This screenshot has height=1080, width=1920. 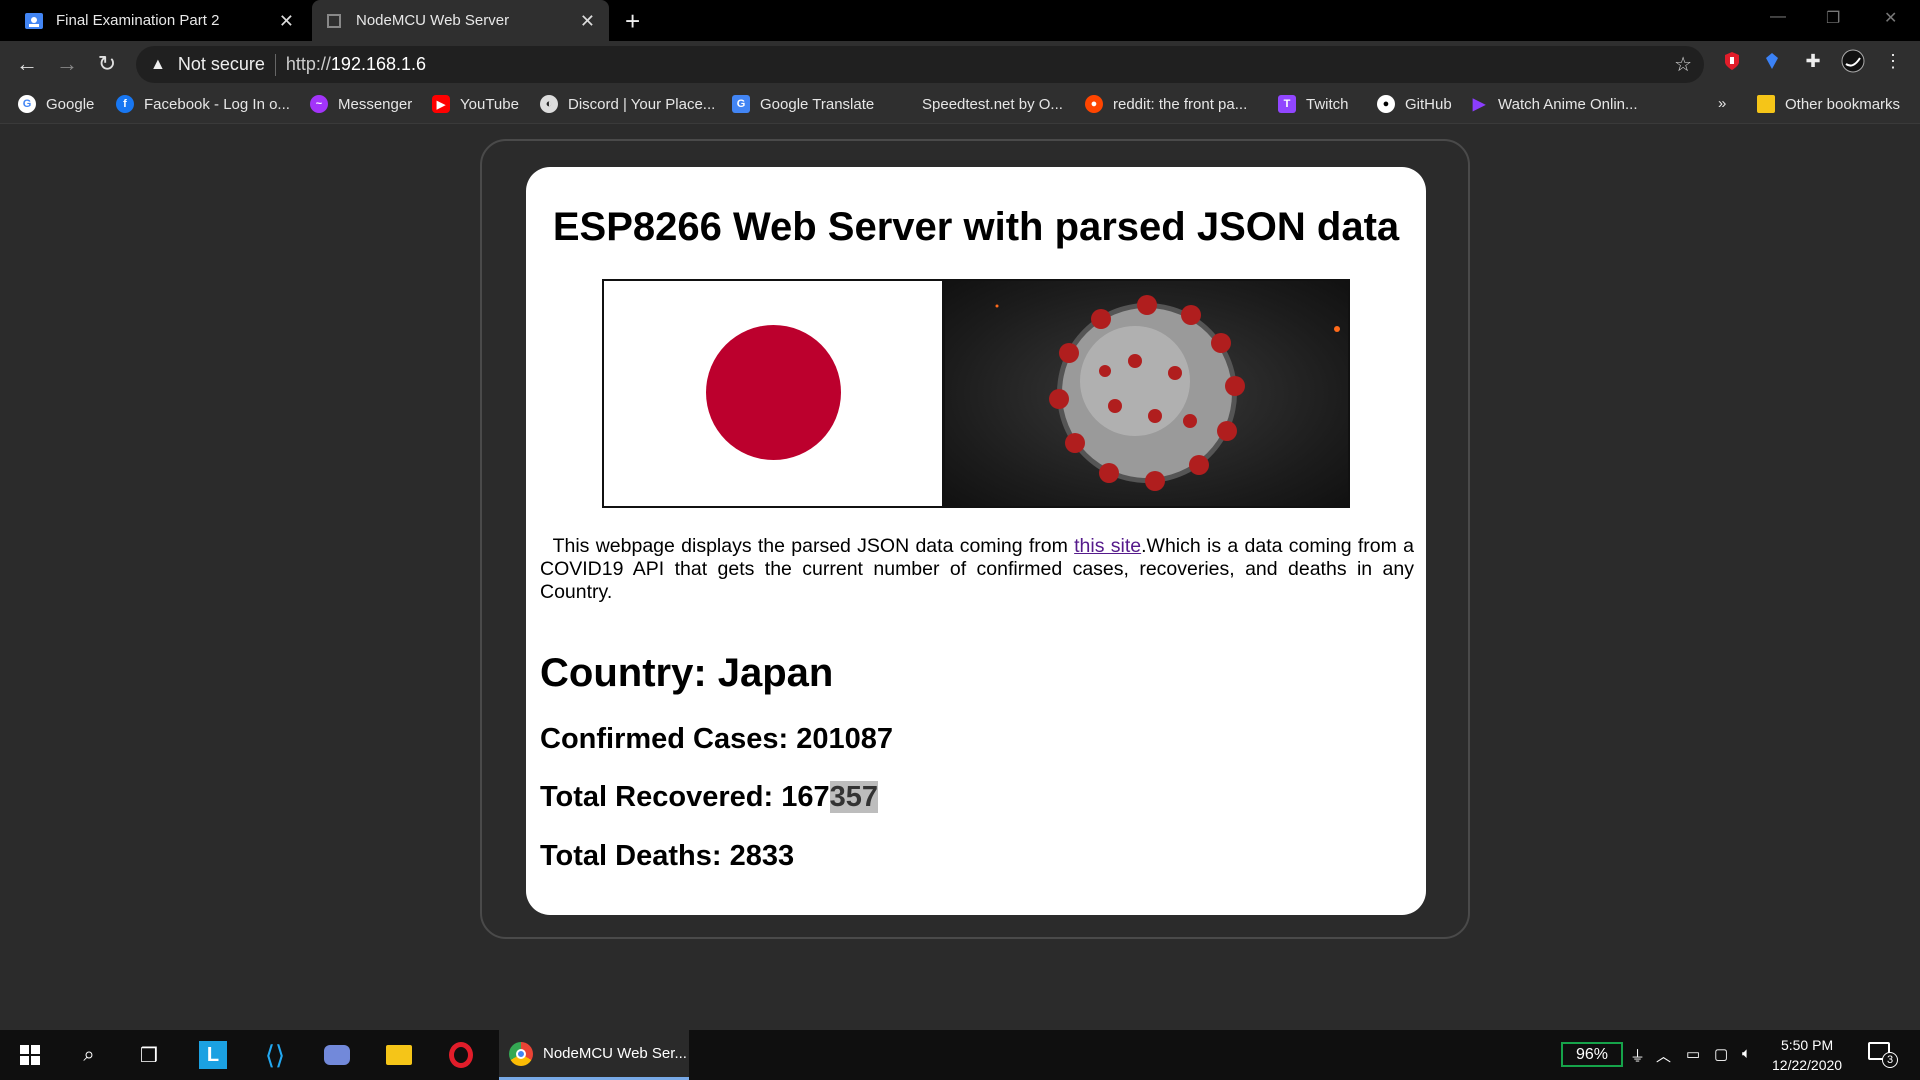 What do you see at coordinates (1479, 104) in the screenshot?
I see `anime-icon: ▶` at bounding box center [1479, 104].